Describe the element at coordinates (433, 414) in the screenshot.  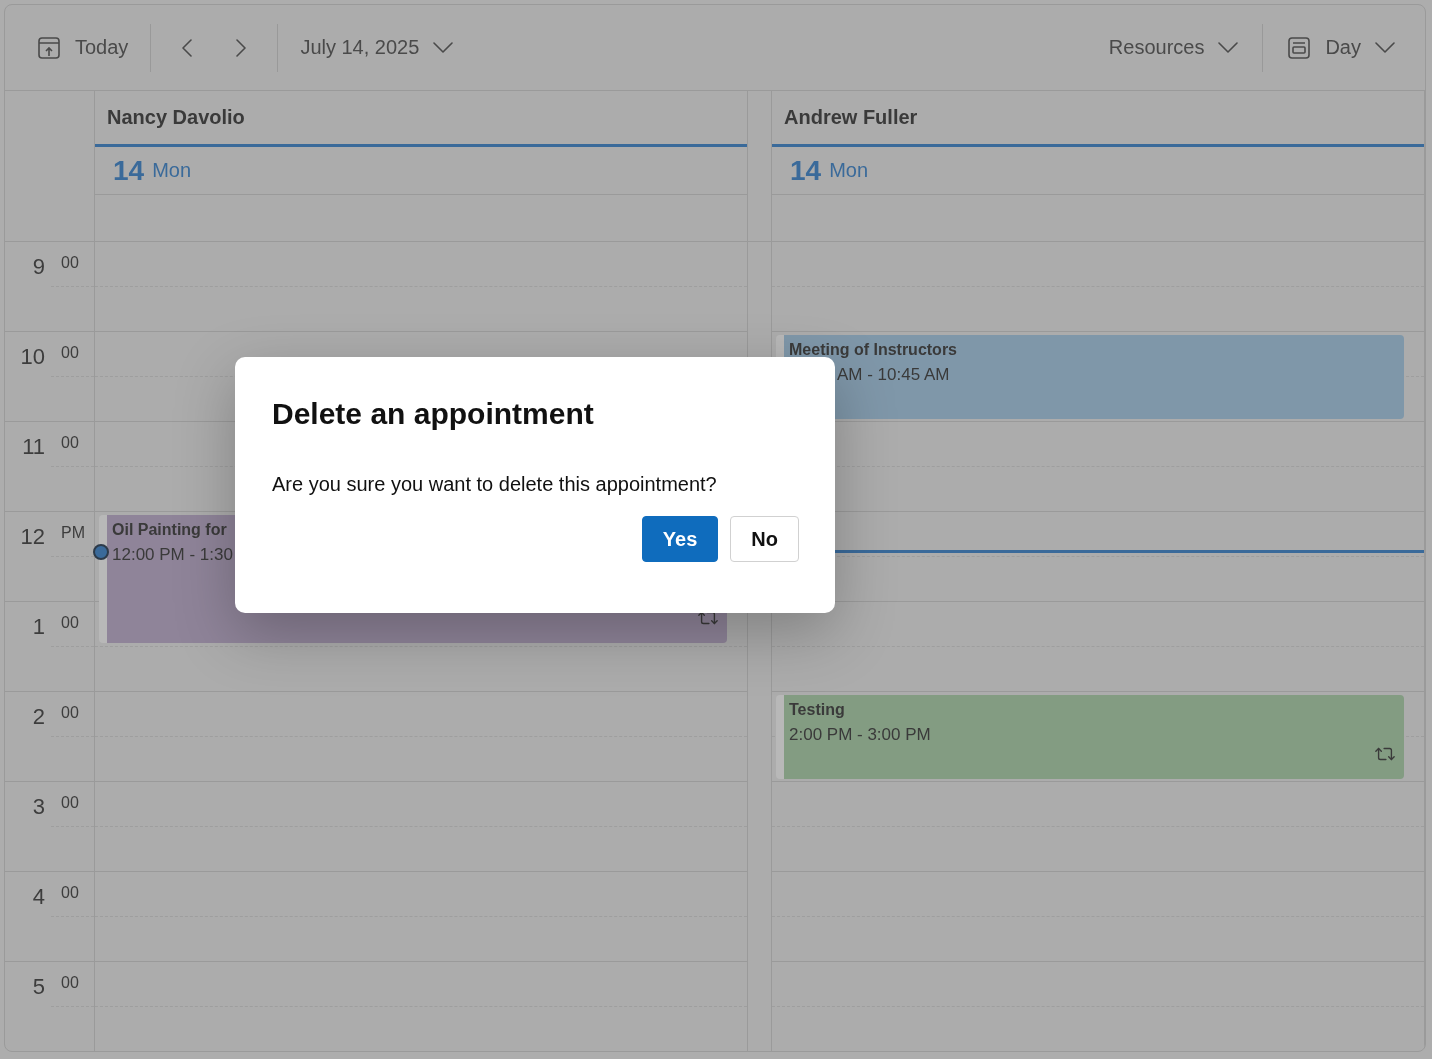
I see `dialog-title: Delete an appointment` at that location.